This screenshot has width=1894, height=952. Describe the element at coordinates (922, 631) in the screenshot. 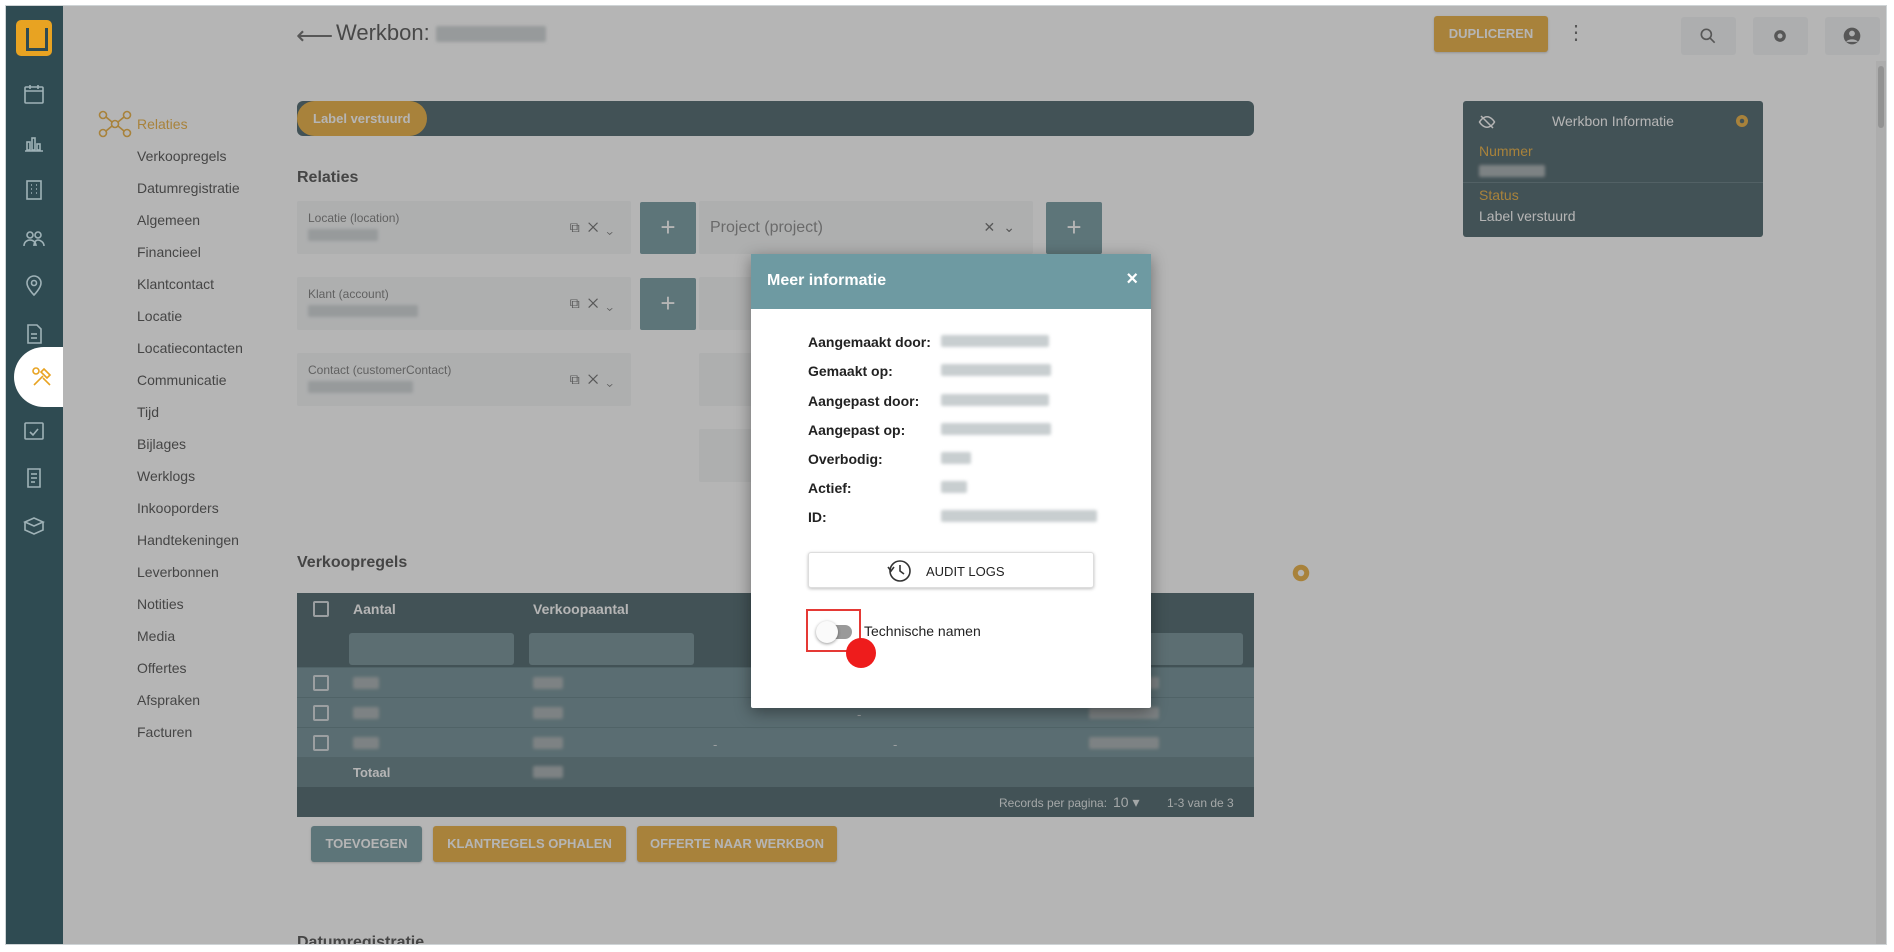

I see `technical-names-label: Technische namen` at that location.